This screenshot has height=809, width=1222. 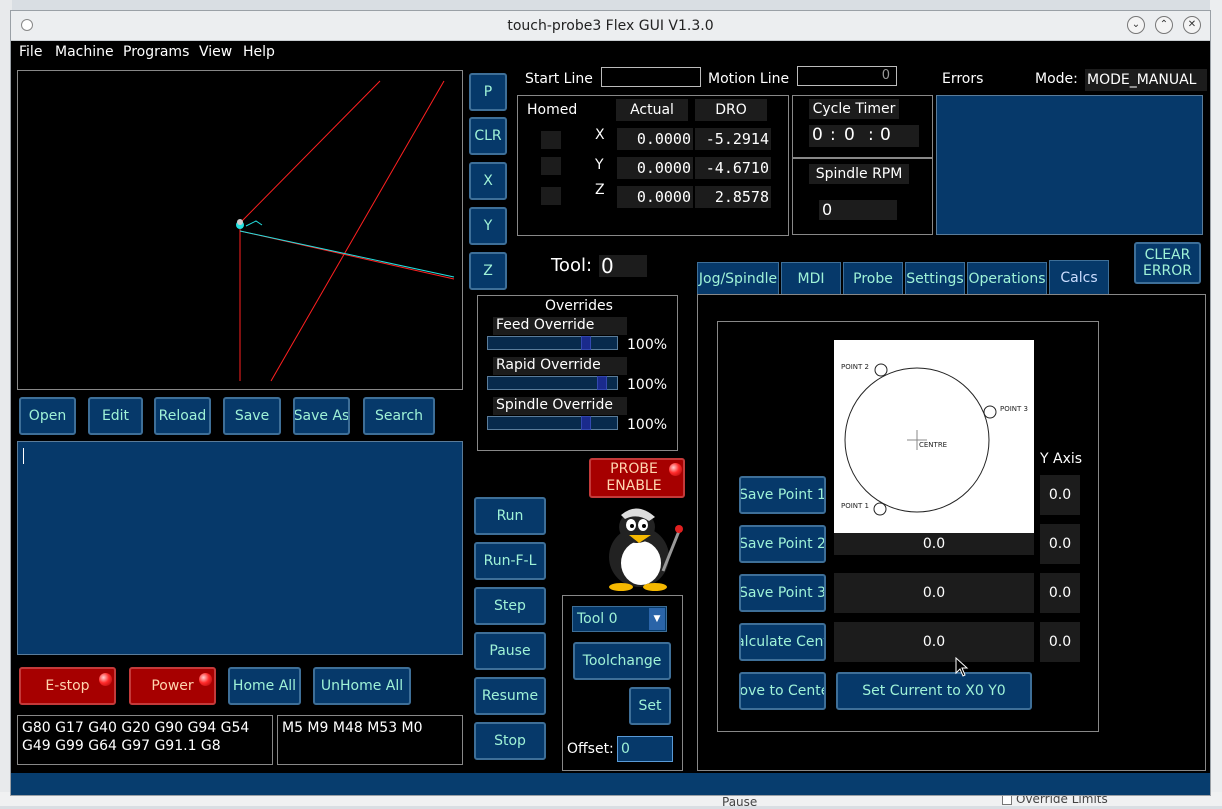 What do you see at coordinates (733, 139) in the screenshot?
I see `dro-x: -5.2914` at bounding box center [733, 139].